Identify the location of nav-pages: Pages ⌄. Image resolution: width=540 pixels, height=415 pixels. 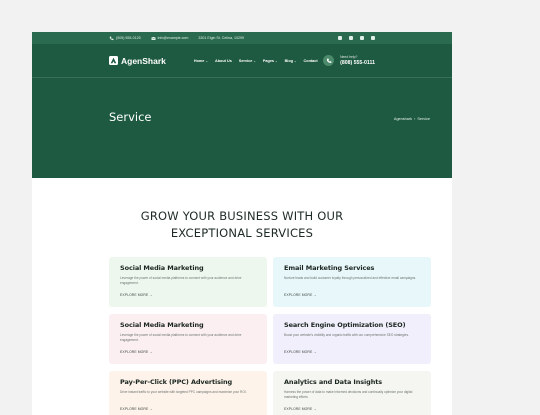
(270, 61).